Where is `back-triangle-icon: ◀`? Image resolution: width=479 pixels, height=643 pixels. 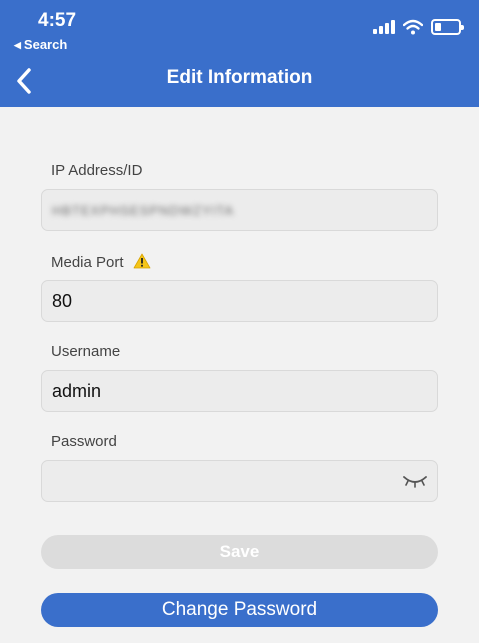 back-triangle-icon: ◀ is located at coordinates (17, 45).